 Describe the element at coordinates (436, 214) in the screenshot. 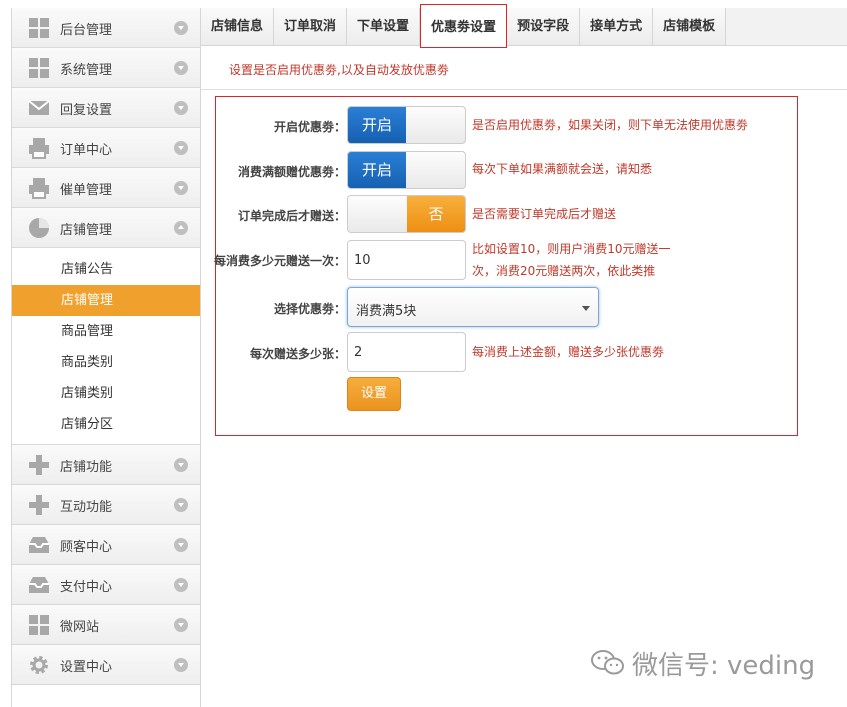

I see `toggle-off-label: 否` at that location.